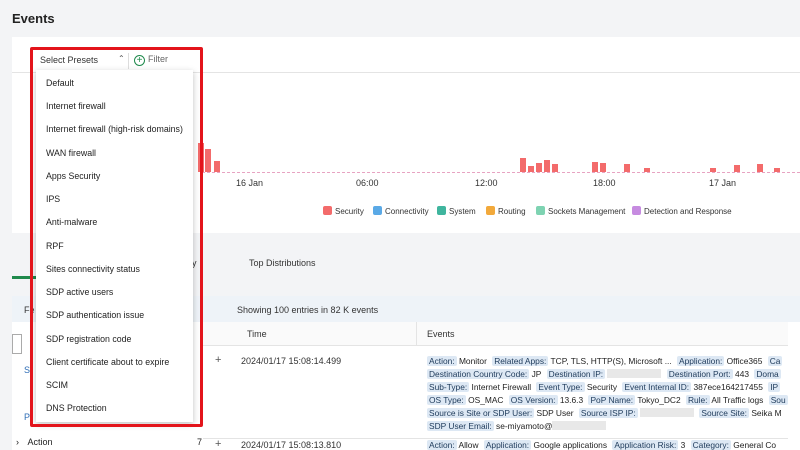 The height and width of the screenshot is (450, 800). Describe the element at coordinates (71, 153) in the screenshot. I see `preset-wan-firewall: WAN firewall` at that location.